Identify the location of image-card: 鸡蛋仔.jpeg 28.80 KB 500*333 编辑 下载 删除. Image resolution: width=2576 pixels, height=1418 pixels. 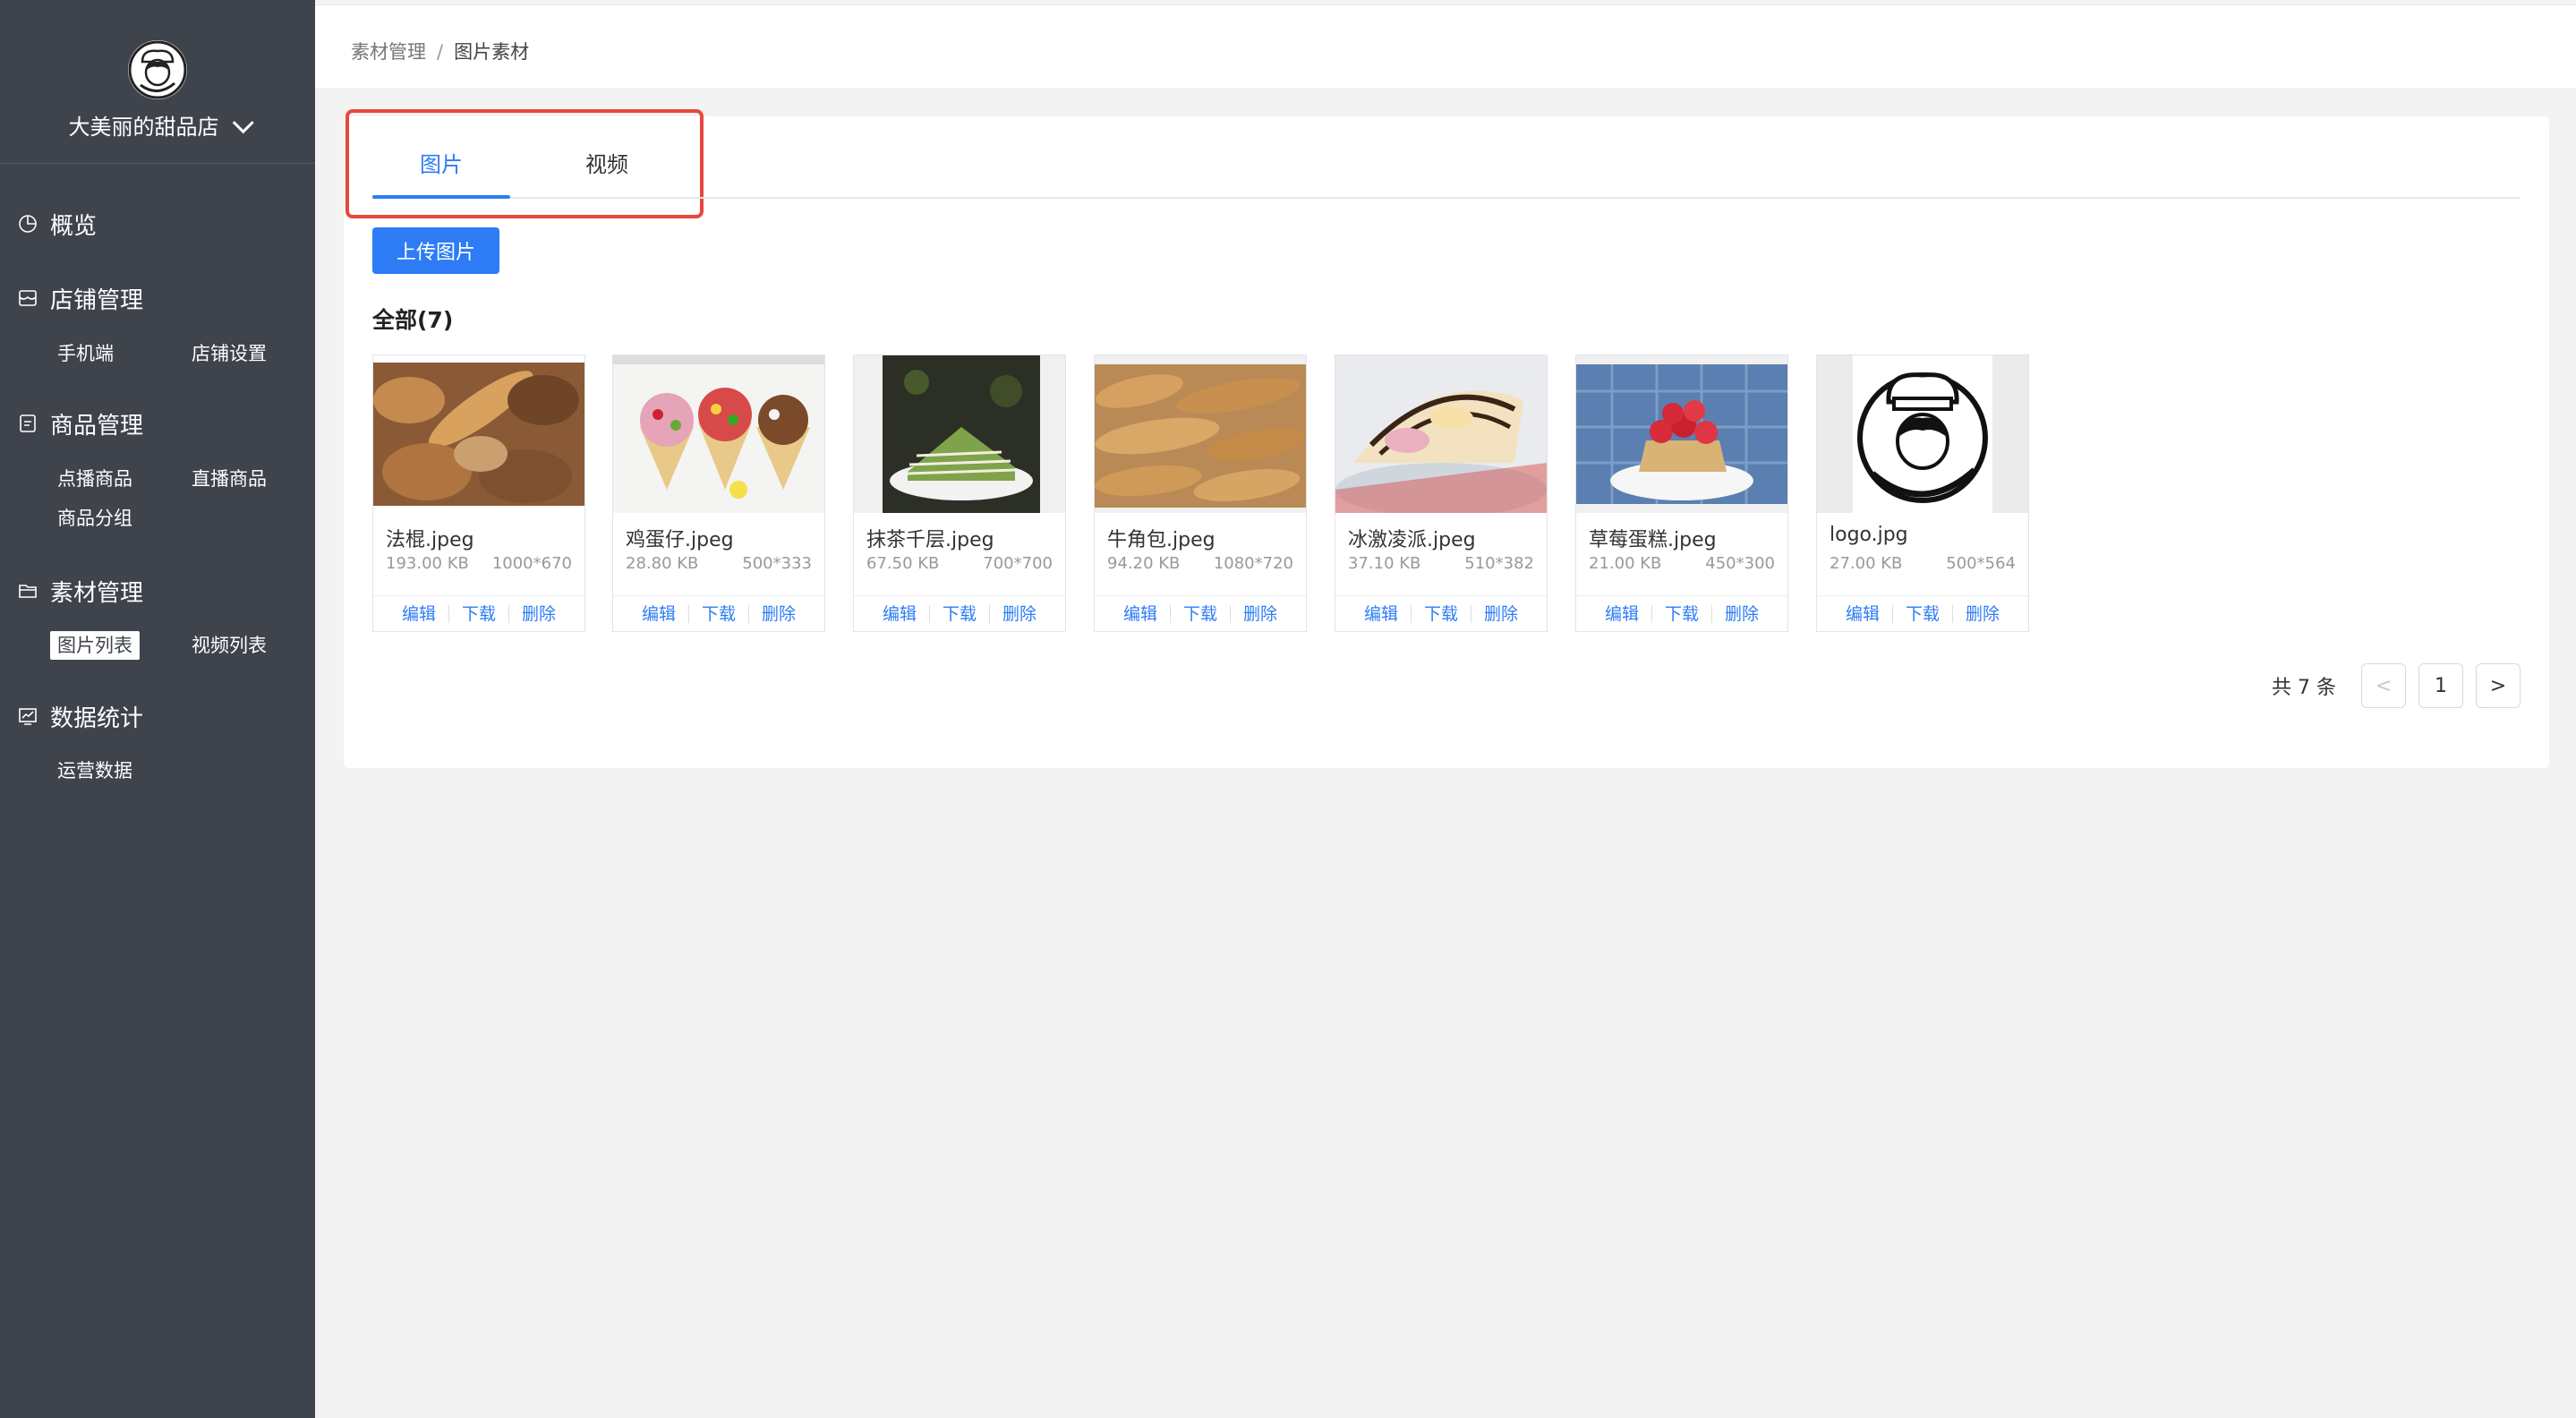
(718, 493).